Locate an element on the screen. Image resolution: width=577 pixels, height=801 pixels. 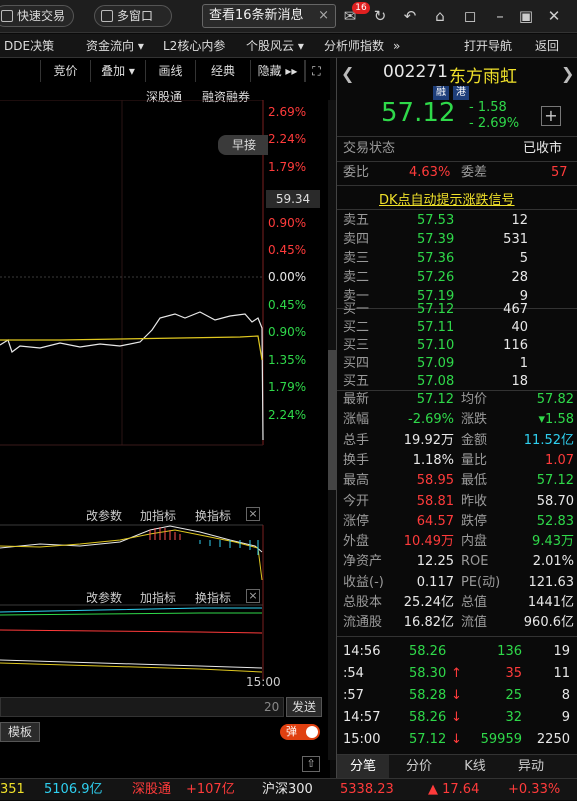
tab-price-dist: 分价 is located at coordinates (419, 767).